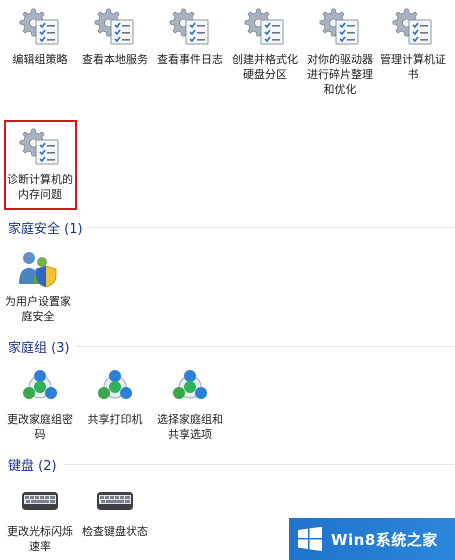 The width and height of the screenshot is (455, 560). I want to click on section-header-text: 家庭安全 (1), so click(48, 229).